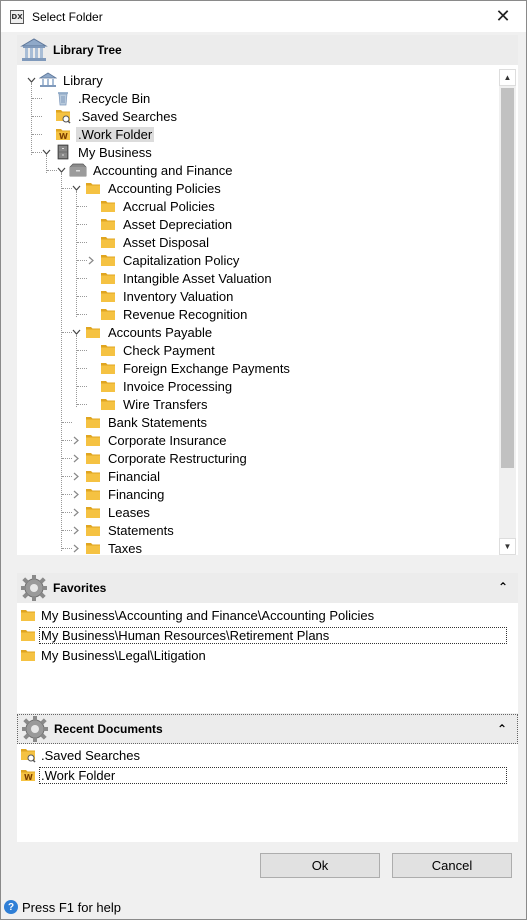 The image size is (527, 920). What do you see at coordinates (157, 422) in the screenshot?
I see `tree-node-label: Bank Statements` at bounding box center [157, 422].